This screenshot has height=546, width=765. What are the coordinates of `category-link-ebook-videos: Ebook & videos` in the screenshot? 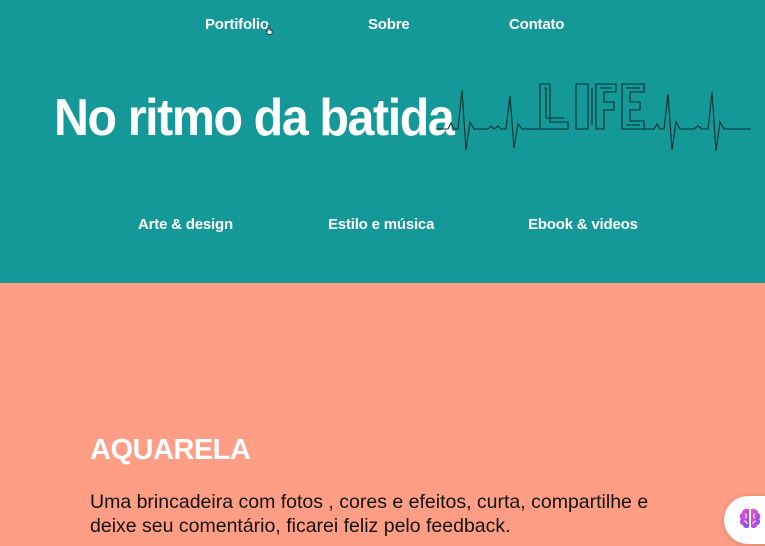 It's located at (583, 224).